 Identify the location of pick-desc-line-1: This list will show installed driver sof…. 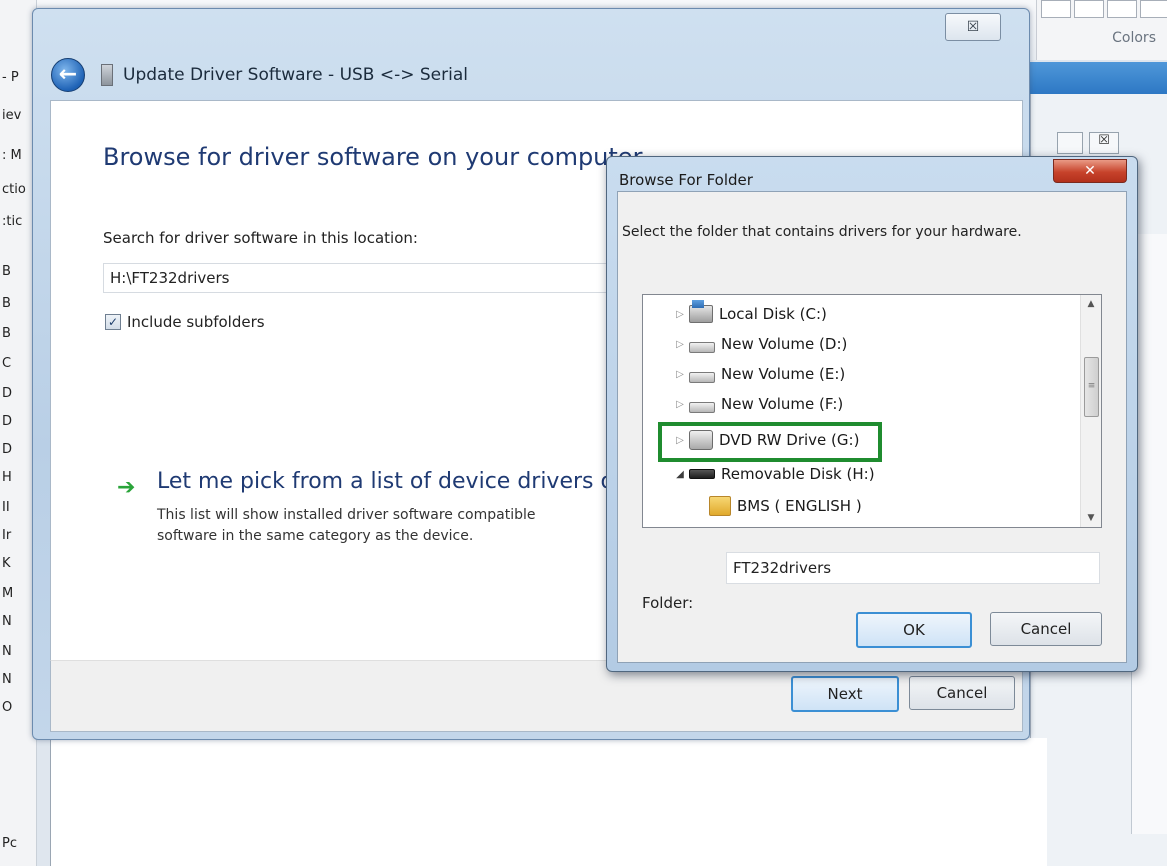
(346, 515).